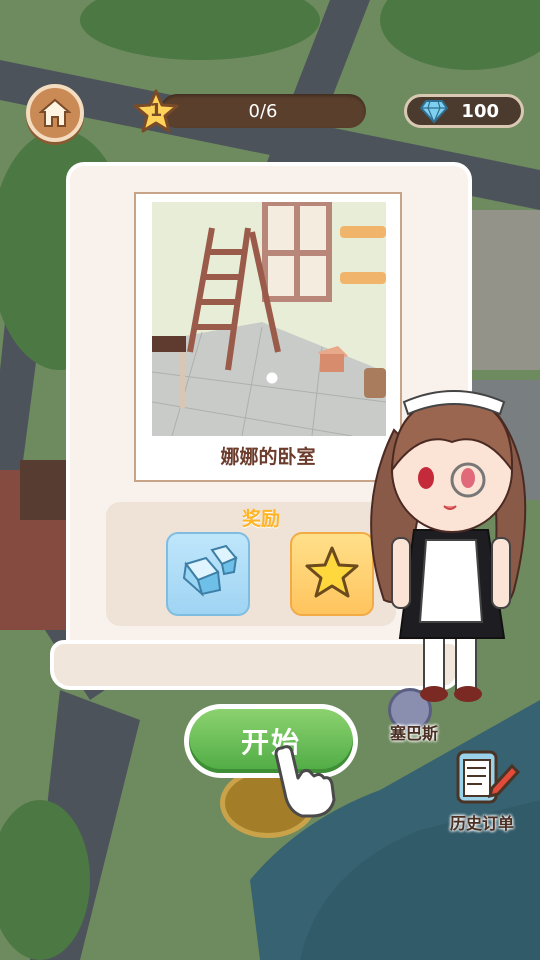  I want to click on reward-star, so click(332, 574).